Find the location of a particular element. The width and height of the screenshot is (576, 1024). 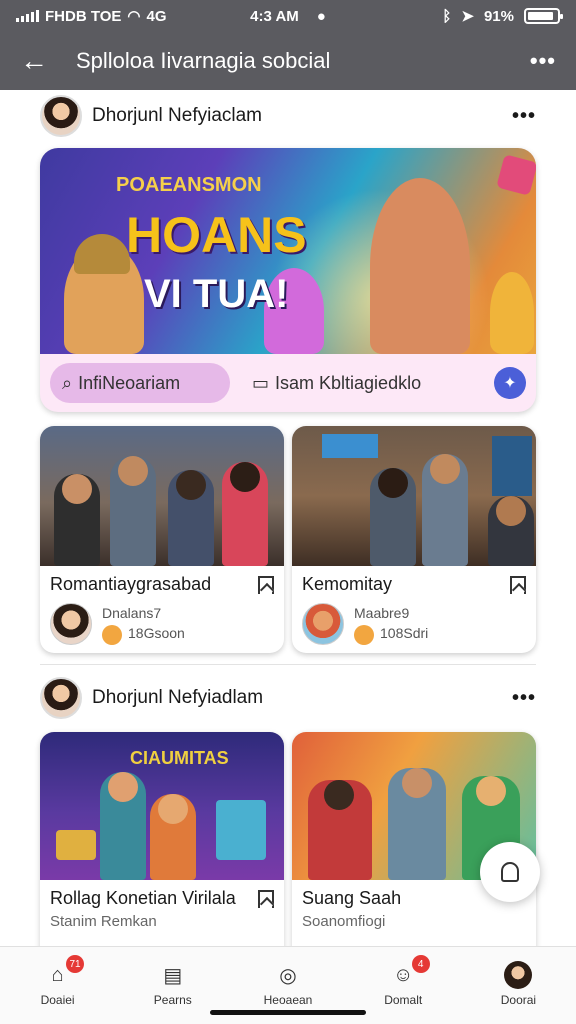

profile-avatar-icon is located at coordinates (518, 975).